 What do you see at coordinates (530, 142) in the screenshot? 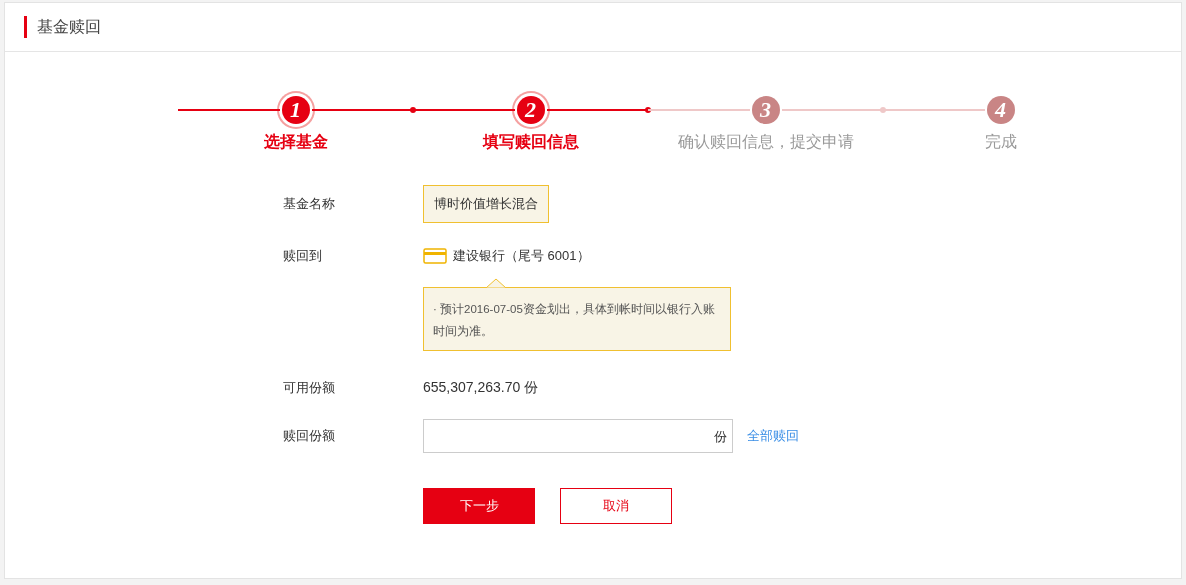
I see `step-label: 填写赎回信息` at bounding box center [530, 142].